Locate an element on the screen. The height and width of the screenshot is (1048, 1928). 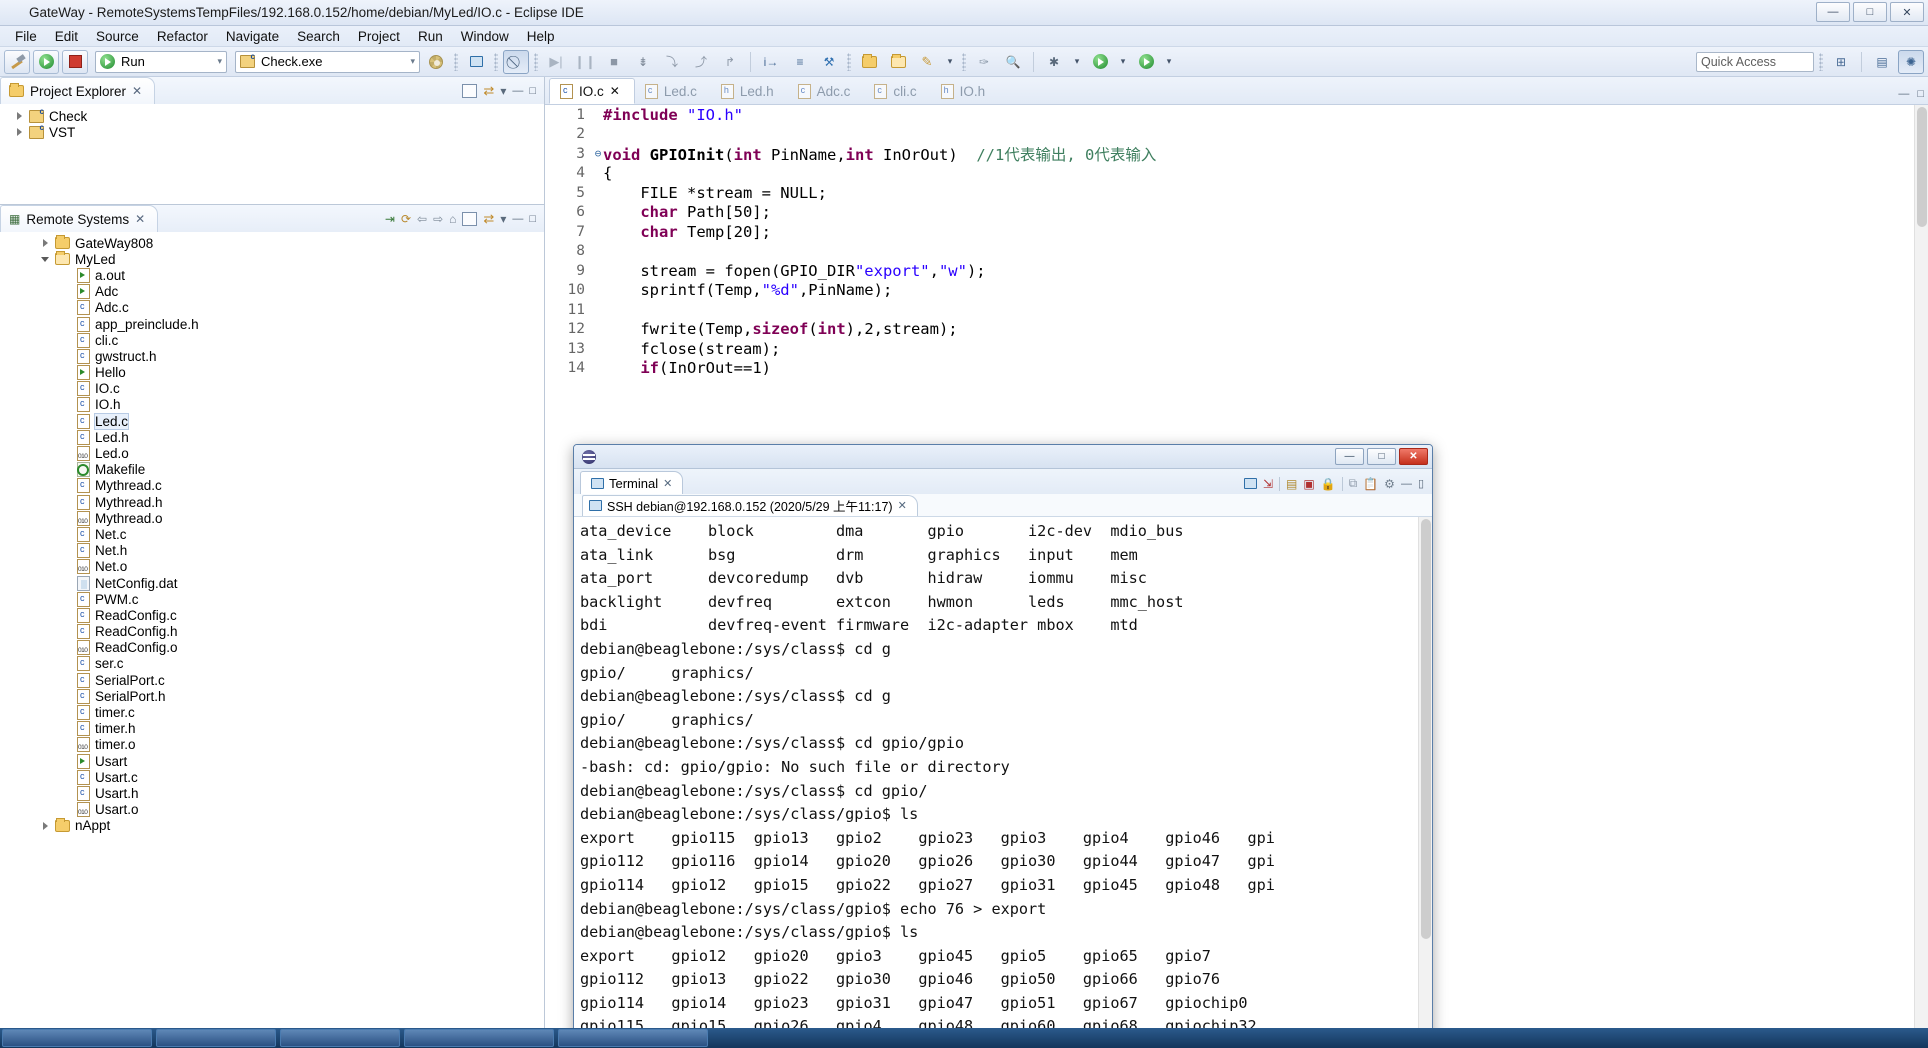
suspend-button: ❙❙ is located at coordinates (585, 62).